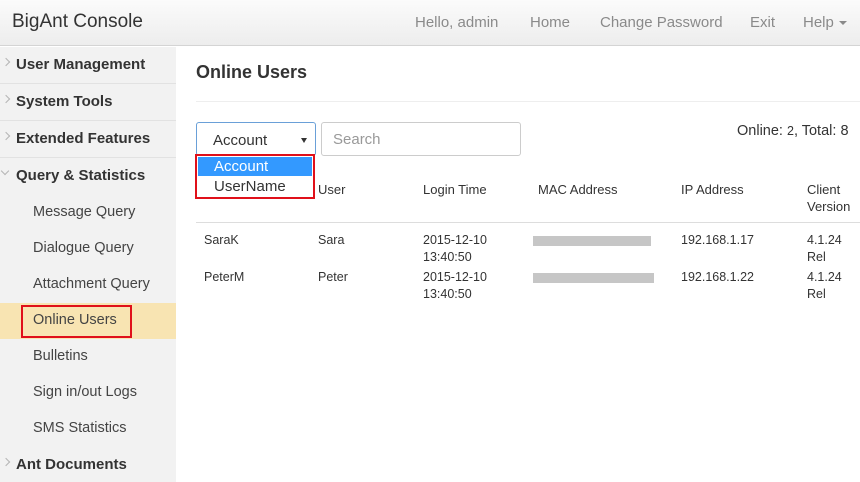  What do you see at coordinates (255, 186) in the screenshot?
I see `dropdown-option-username: UserName` at bounding box center [255, 186].